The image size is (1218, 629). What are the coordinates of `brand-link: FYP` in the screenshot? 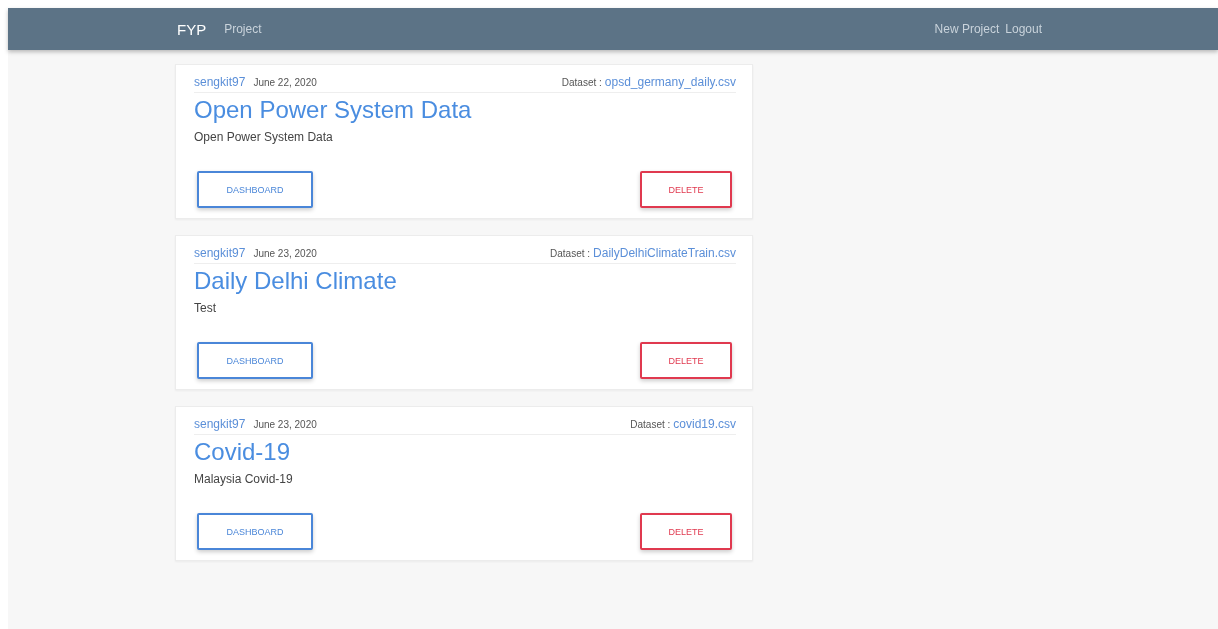 It's located at (192, 29).